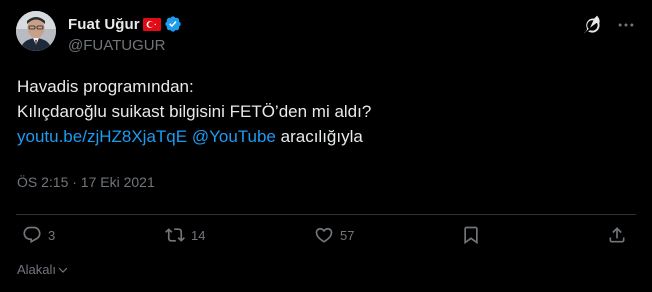 Image resolution: width=652 pixels, height=292 pixels. Describe the element at coordinates (116, 45) in the screenshot. I see `author-handle: @FUATUGUR` at that location.